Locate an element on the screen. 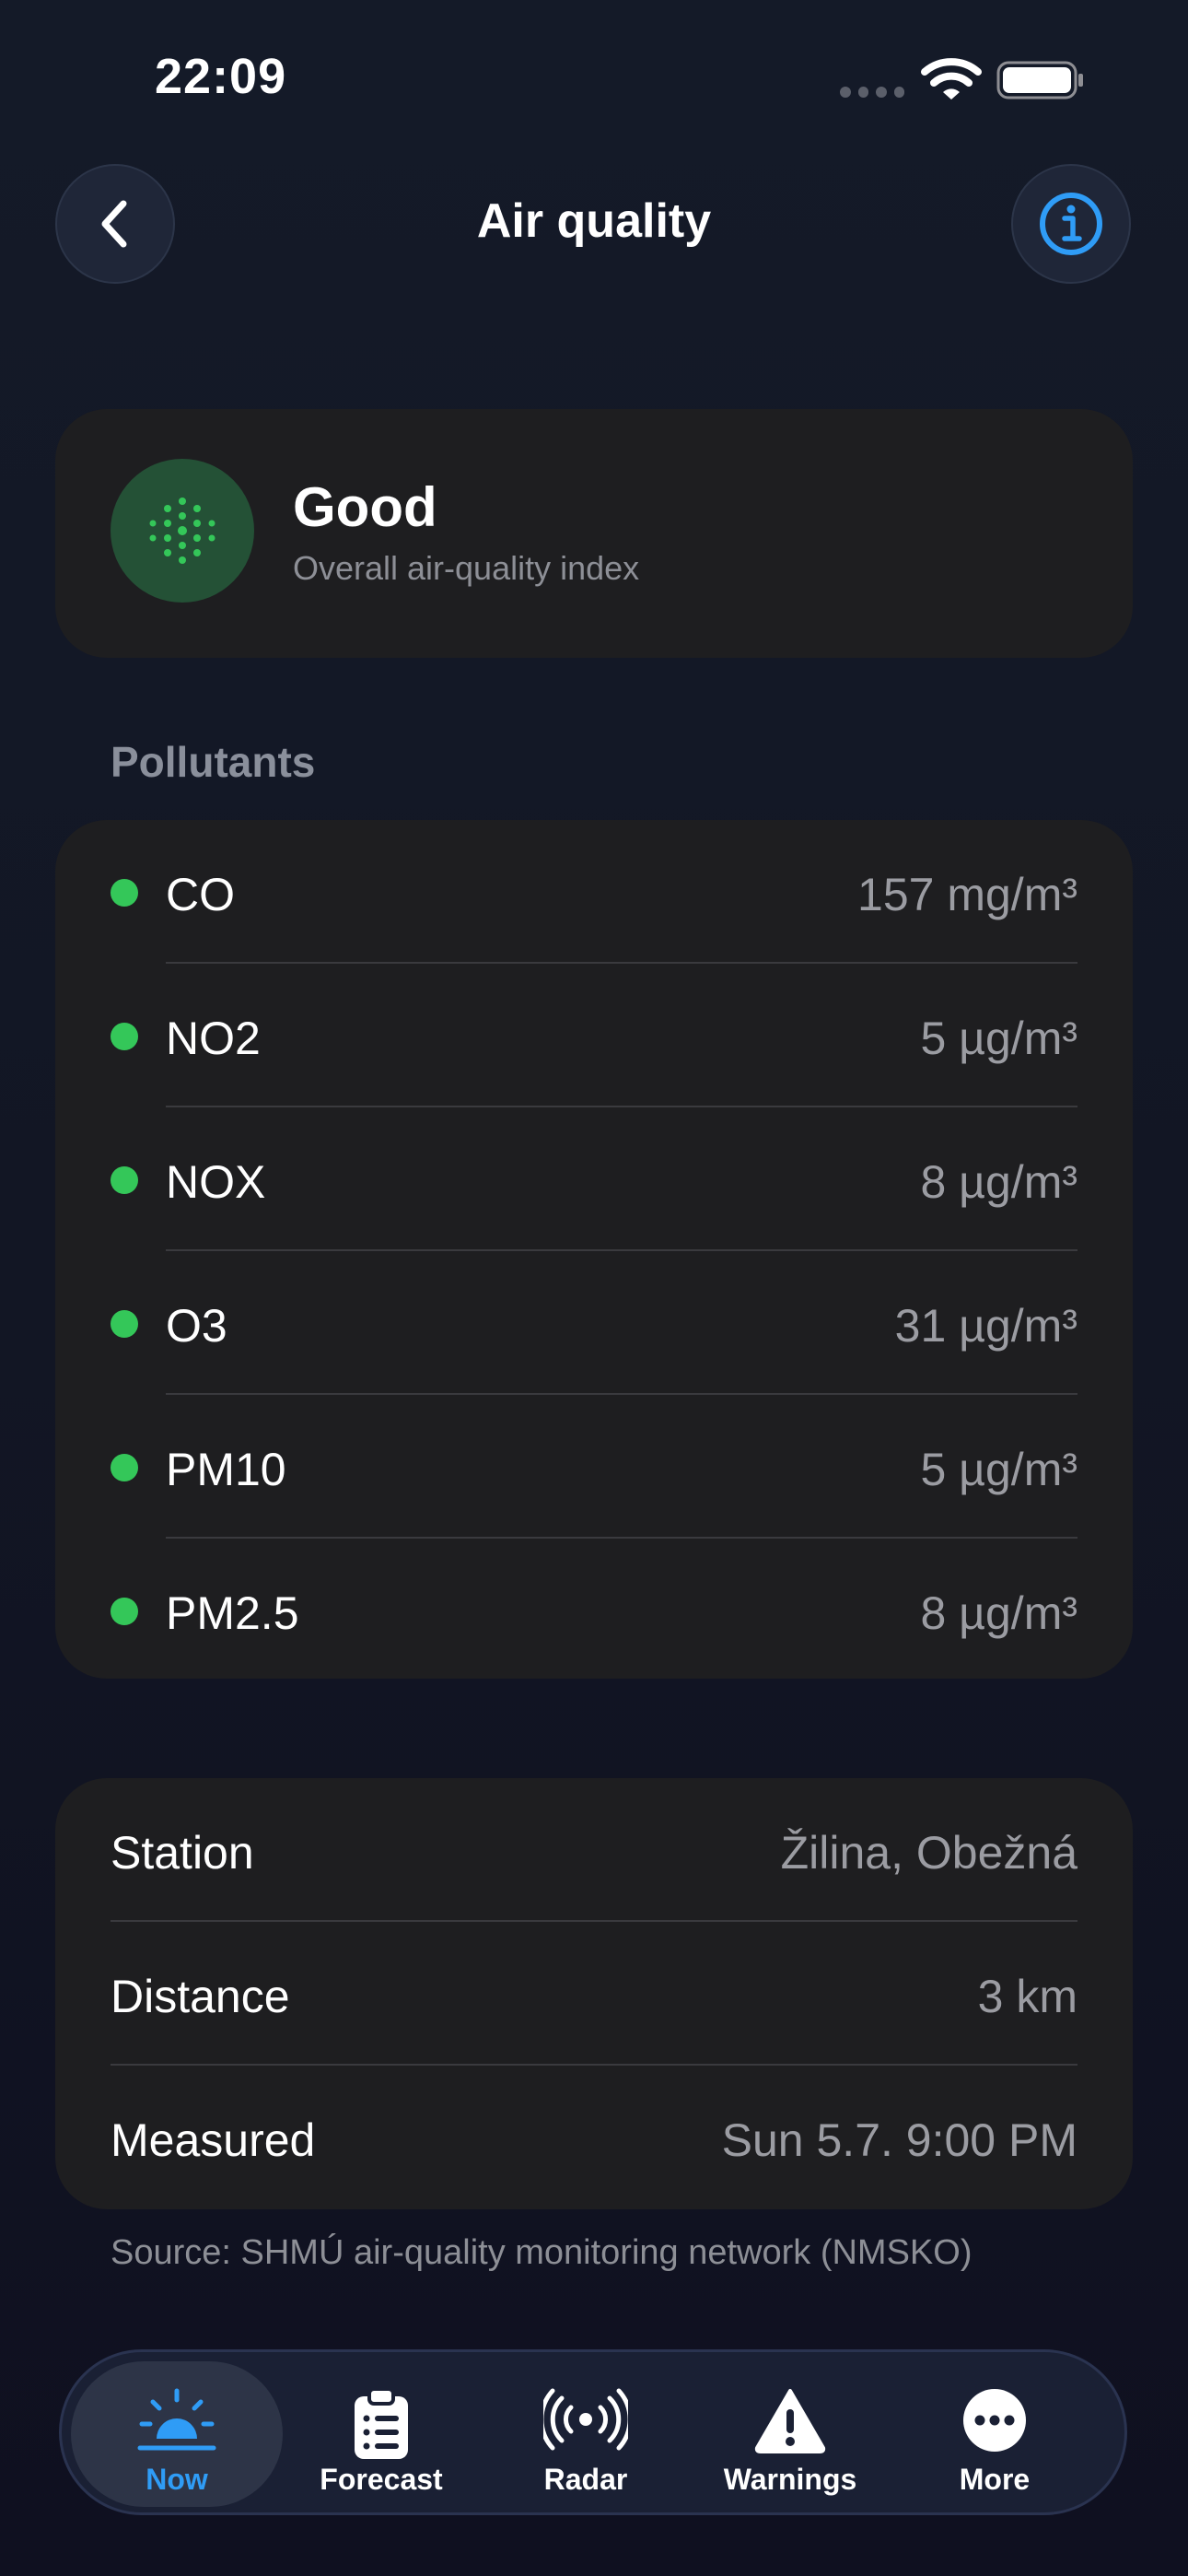  tab-warnings: Warnings is located at coordinates (790, 2434).